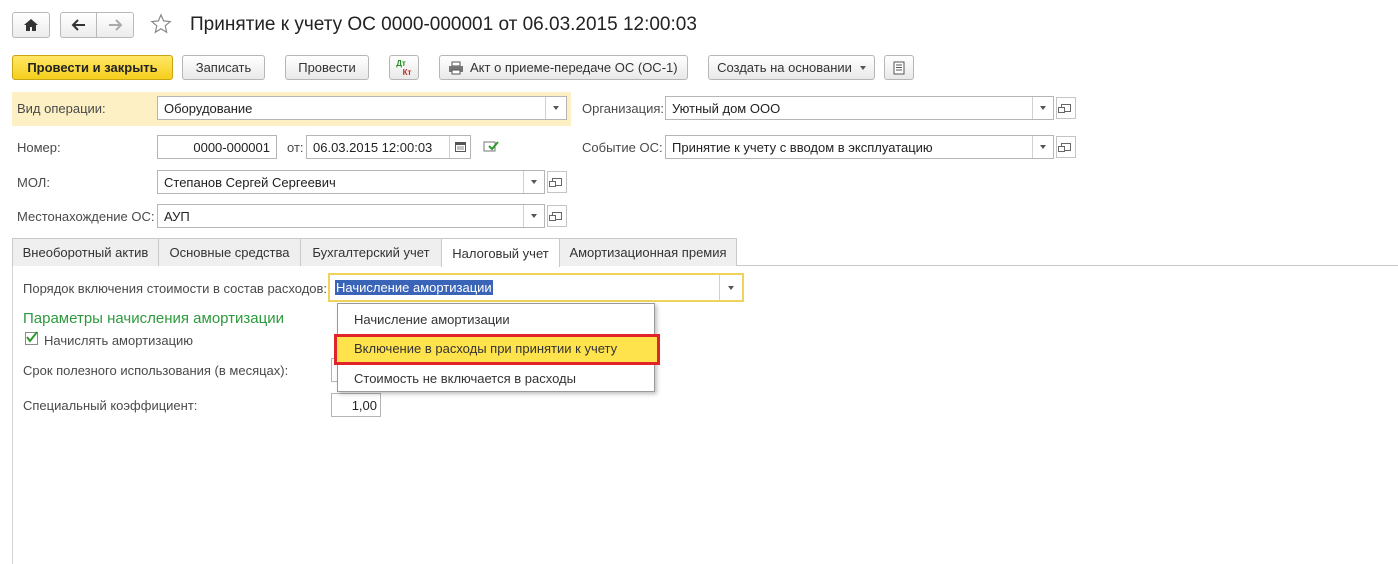 The image size is (1398, 564). I want to click on dropdown-option-not-included: Стоимость не включается в расходы, so click(465, 378).